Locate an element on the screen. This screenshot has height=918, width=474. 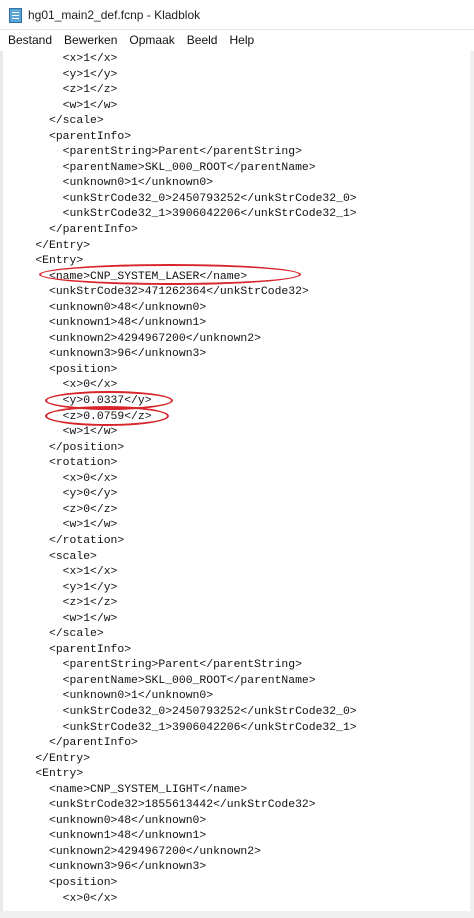
code-line: <rotation> is located at coordinates (63, 463).